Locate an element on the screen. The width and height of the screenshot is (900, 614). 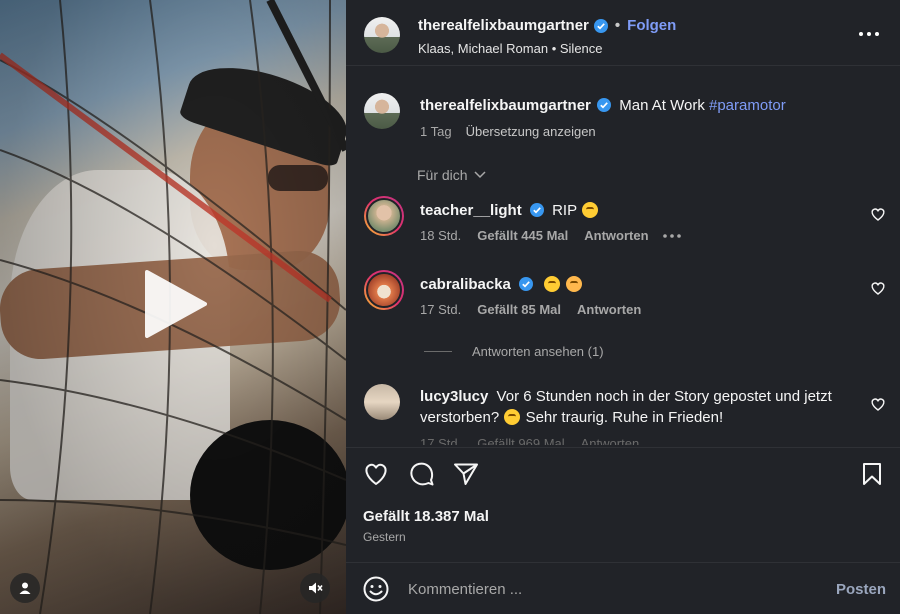
post-date: Gestern is located at coordinates (384, 537).